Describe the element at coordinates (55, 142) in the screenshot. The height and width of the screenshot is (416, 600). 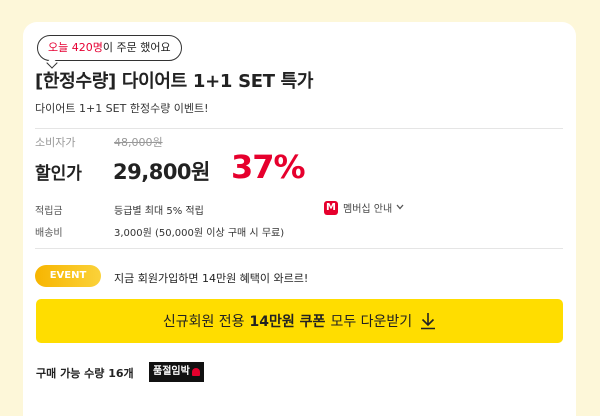
I see `consumer-price-label: 소비자가` at that location.